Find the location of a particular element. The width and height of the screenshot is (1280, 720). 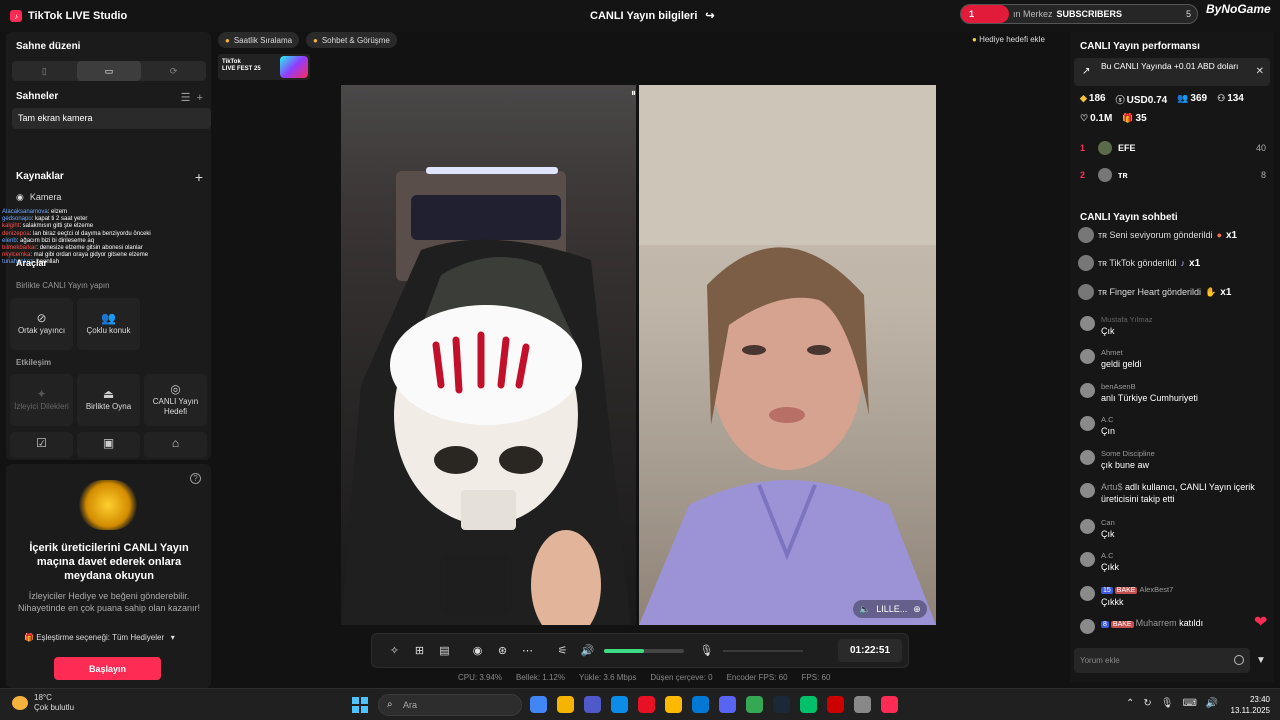

record-icon: ◉ is located at coordinates (477, 650).